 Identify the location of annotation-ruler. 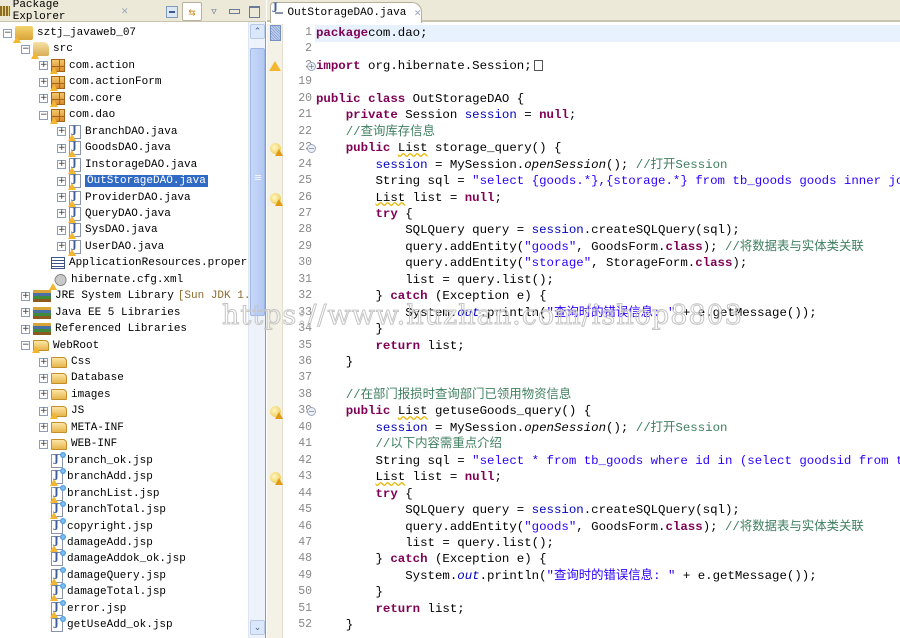
(275, 331).